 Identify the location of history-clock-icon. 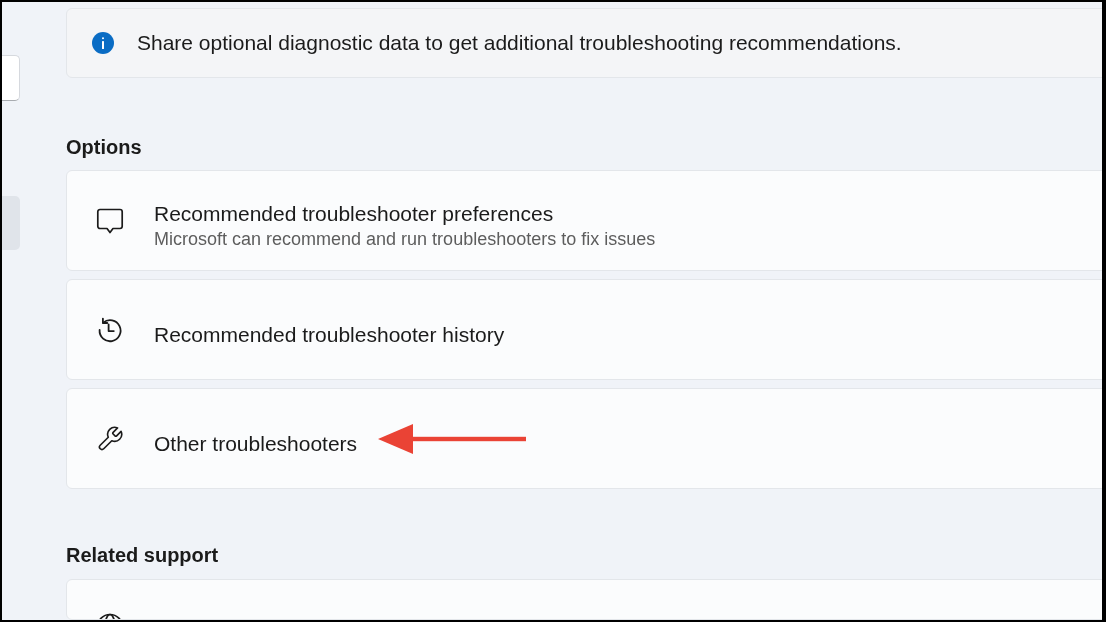
(110, 329).